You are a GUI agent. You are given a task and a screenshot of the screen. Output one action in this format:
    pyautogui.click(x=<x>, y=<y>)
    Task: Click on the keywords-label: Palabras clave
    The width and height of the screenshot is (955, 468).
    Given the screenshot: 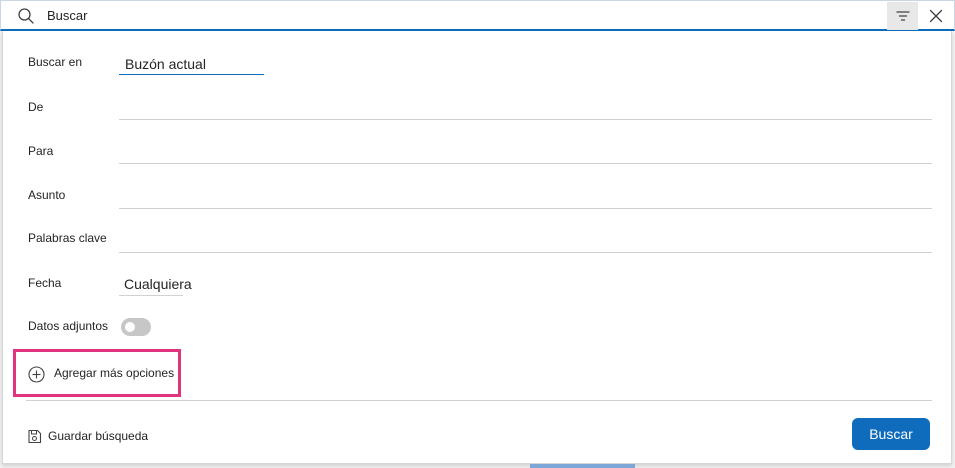 What is the action you would take?
    pyautogui.click(x=67, y=238)
    